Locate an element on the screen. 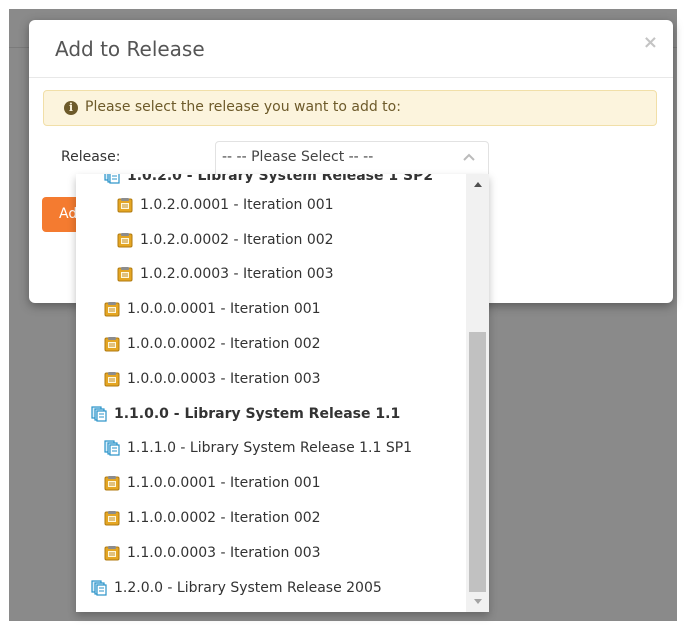 Image resolution: width=686 pixels, height=630 pixels. release-option: 1.1.0.0 - Library System Release 1.1 is located at coordinates (271, 414).